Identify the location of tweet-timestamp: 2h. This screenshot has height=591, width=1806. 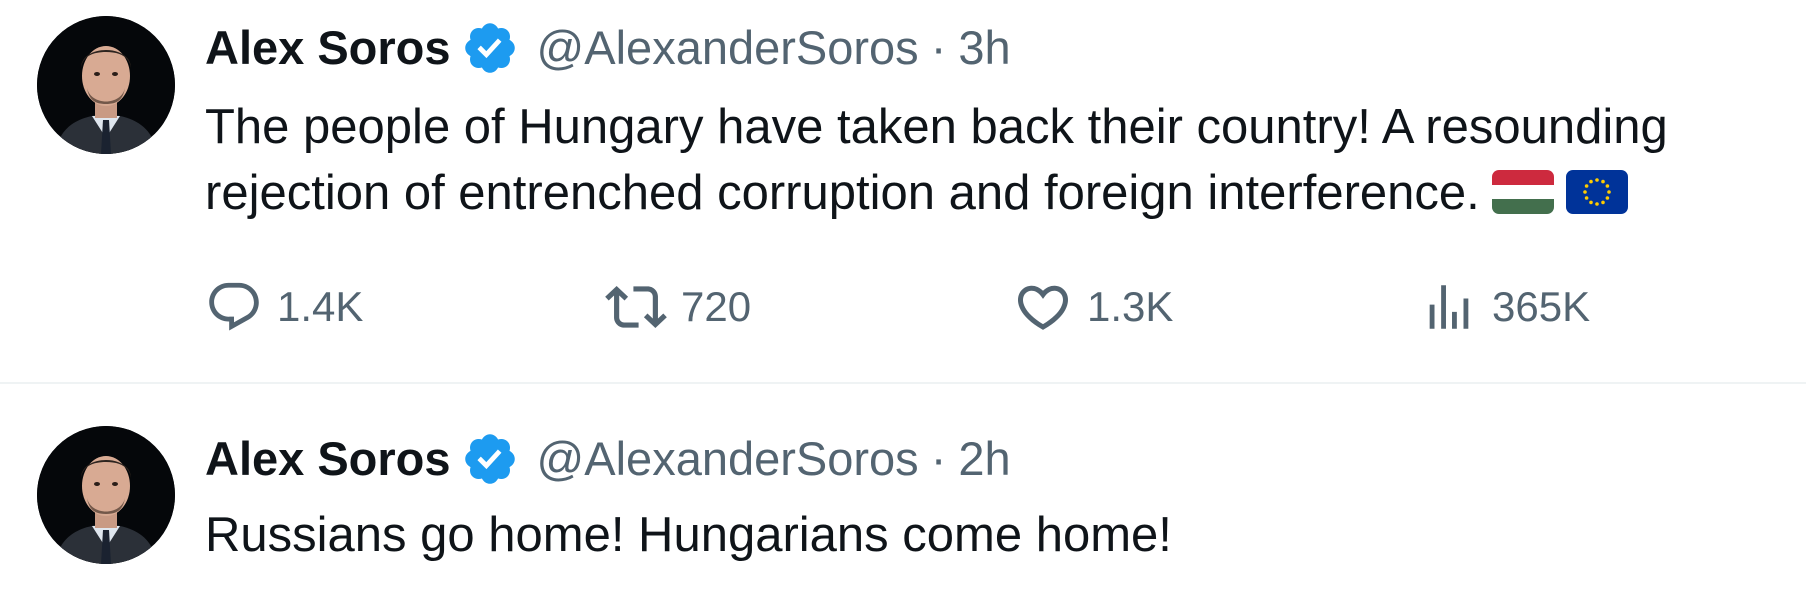
(984, 459).